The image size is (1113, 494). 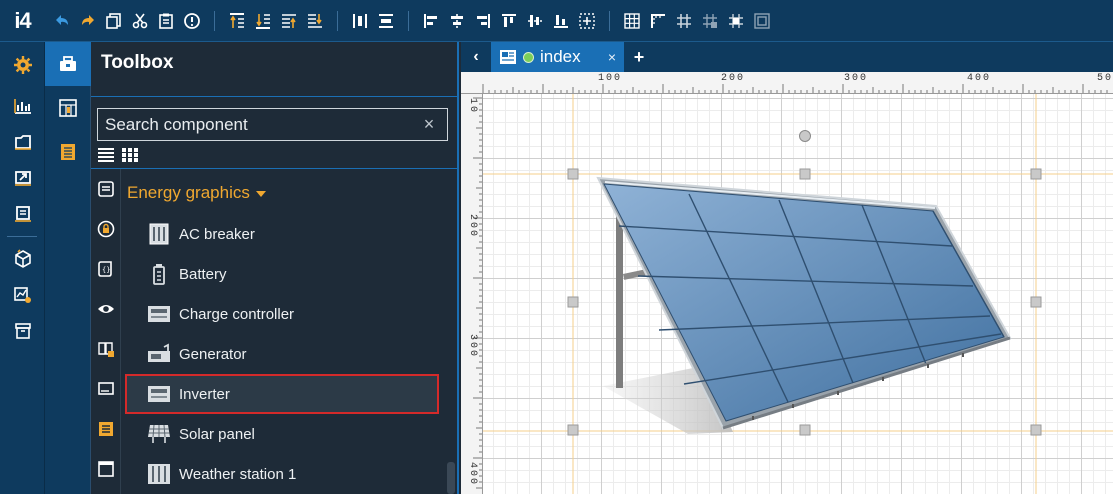 What do you see at coordinates (22, 259) in the screenshot?
I see `package-button` at bounding box center [22, 259].